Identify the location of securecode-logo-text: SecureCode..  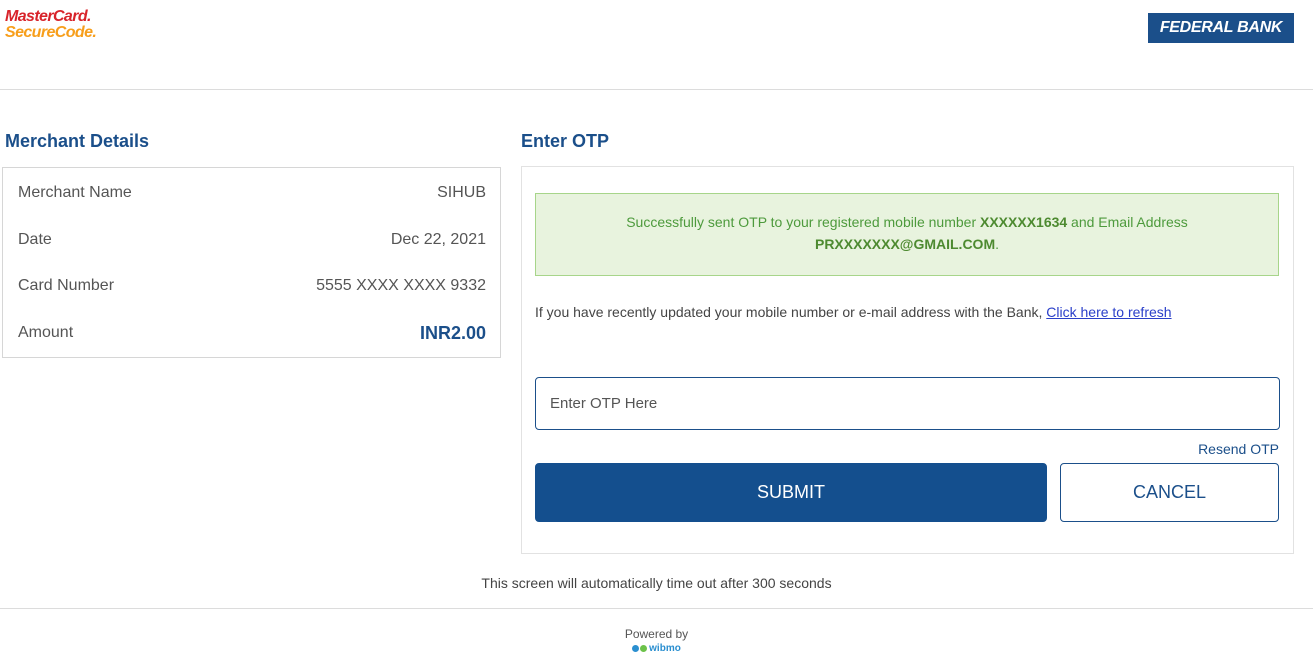
(51, 32).